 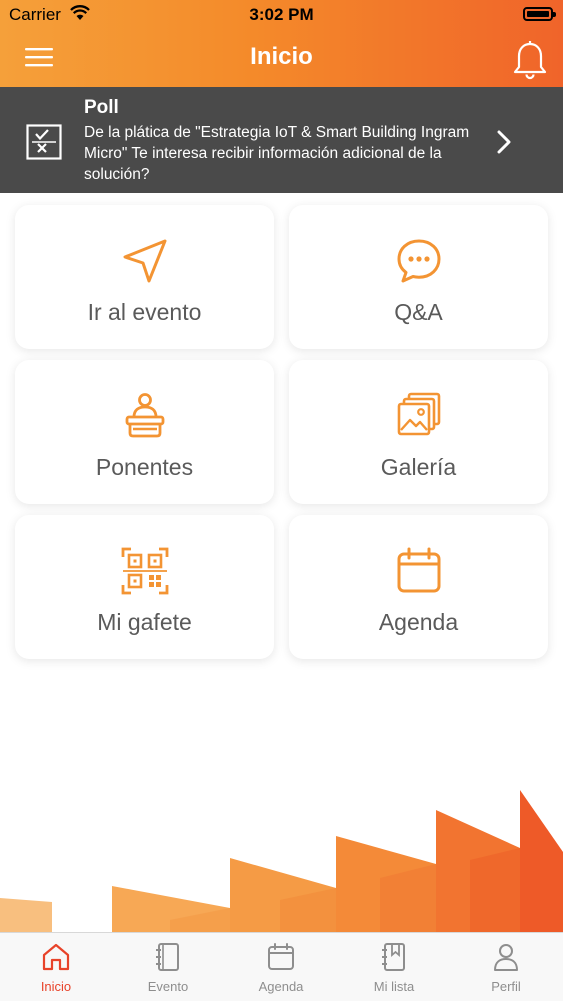 I want to click on poll-checkbox-icon, so click(x=44, y=144).